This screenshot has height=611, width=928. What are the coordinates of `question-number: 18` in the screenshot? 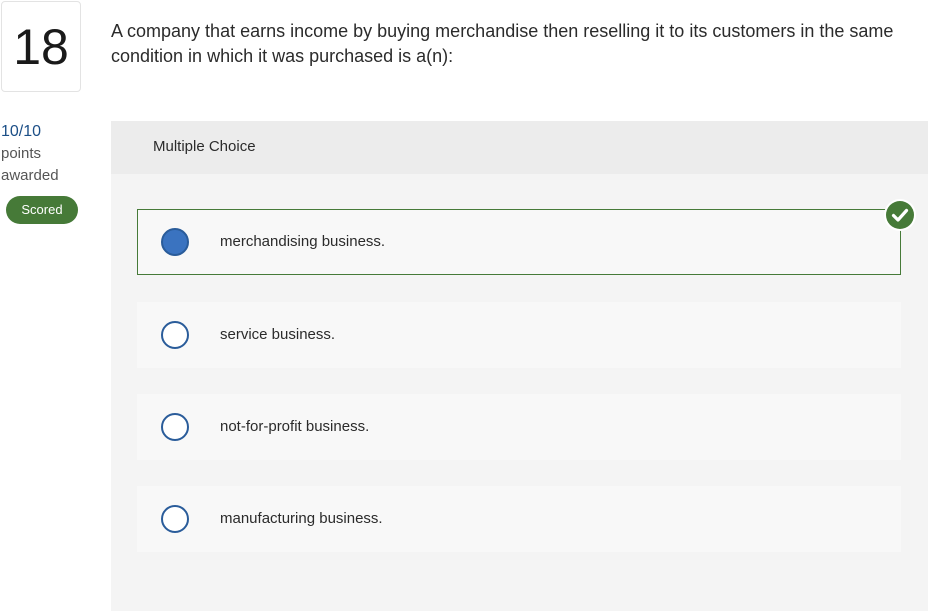 It's located at (41, 46).